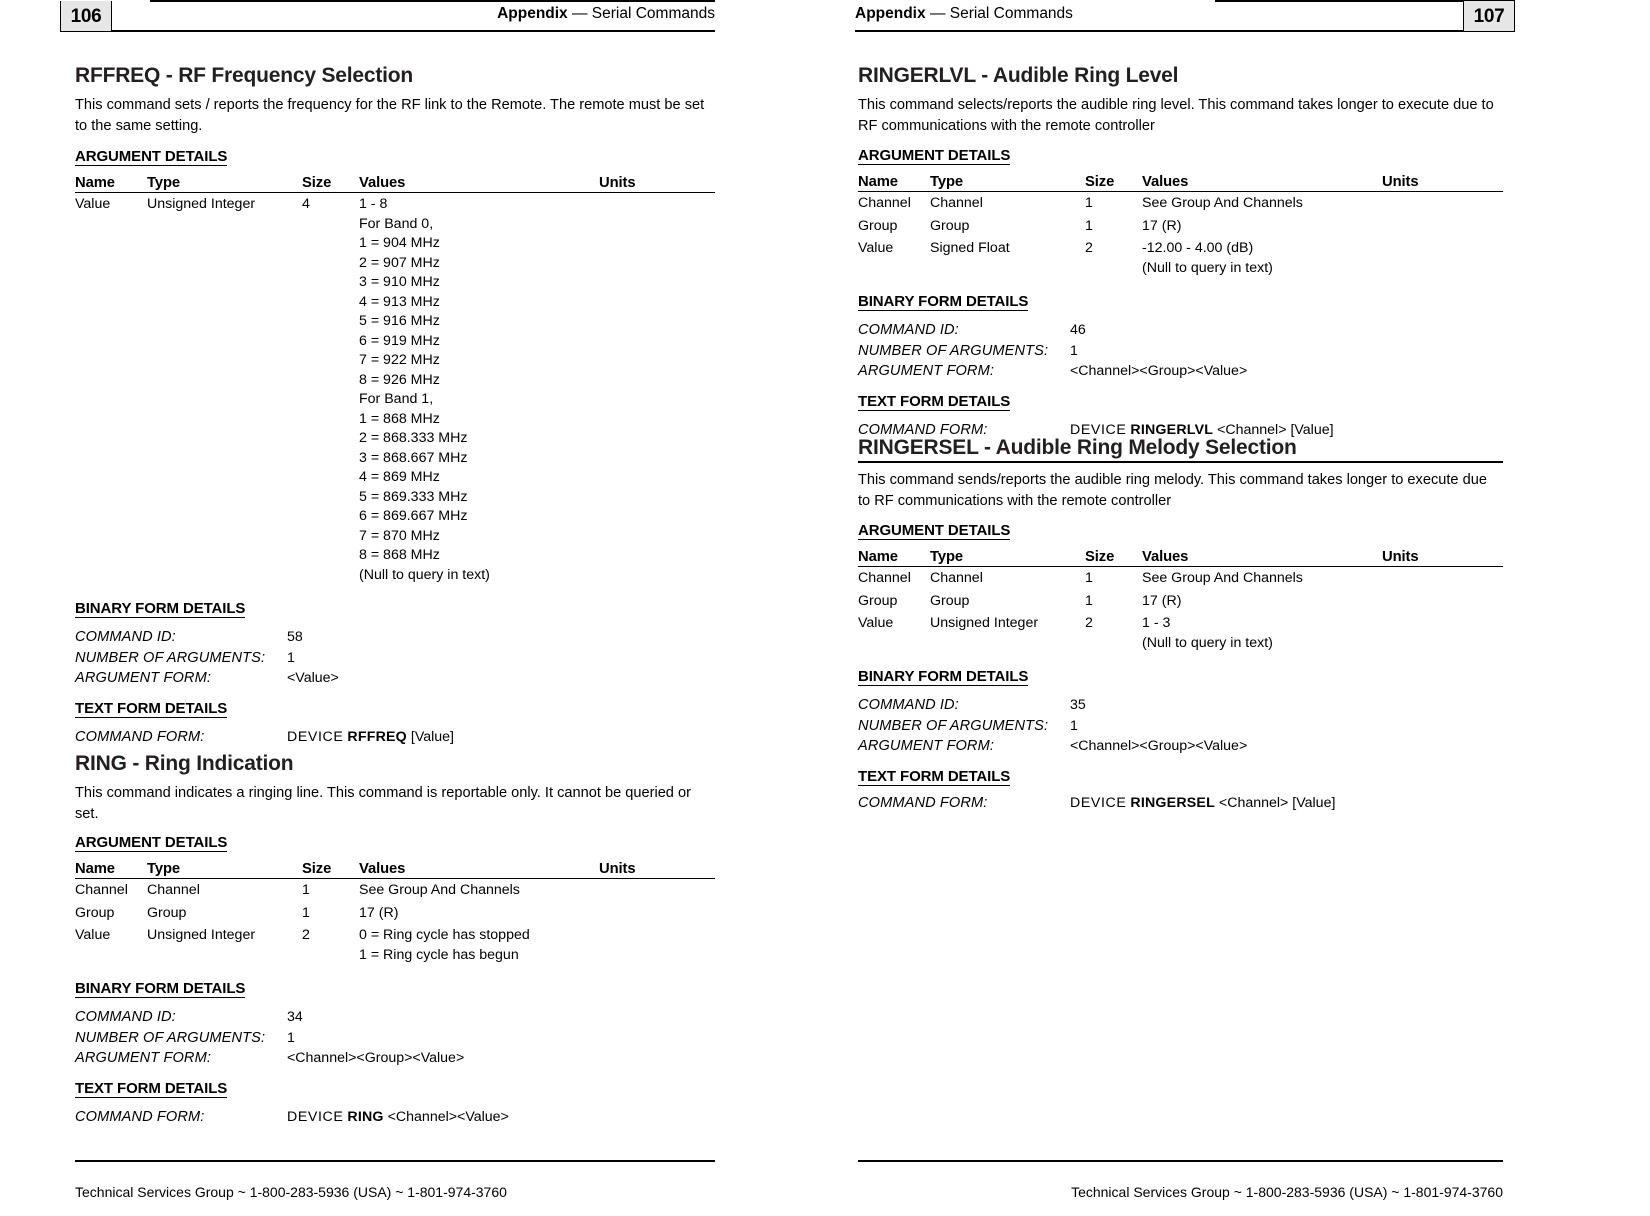 The height and width of the screenshot is (1216, 1650). I want to click on value-line: 5 = 916 MHz, so click(399, 321).